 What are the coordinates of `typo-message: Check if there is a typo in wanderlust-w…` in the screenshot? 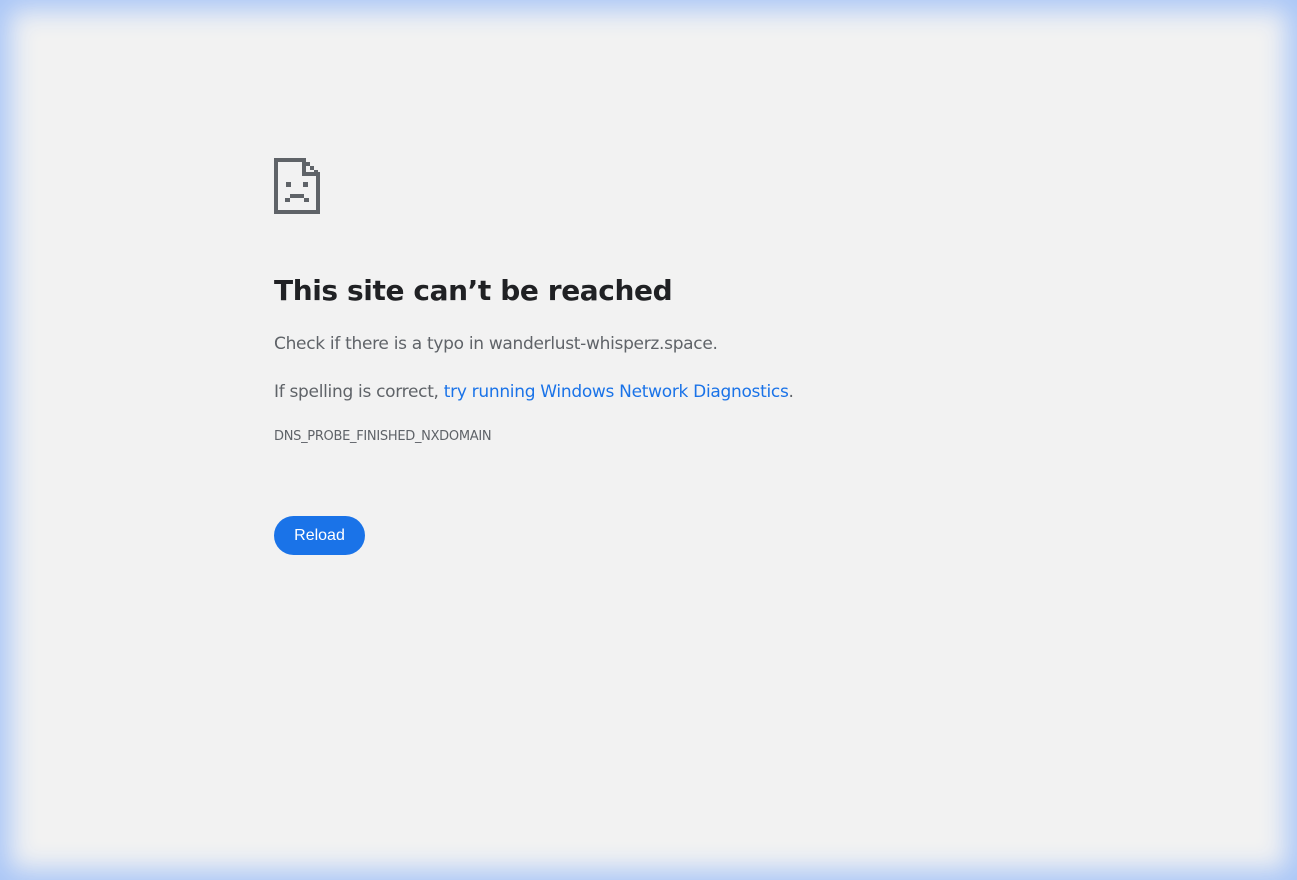 It's located at (496, 344).